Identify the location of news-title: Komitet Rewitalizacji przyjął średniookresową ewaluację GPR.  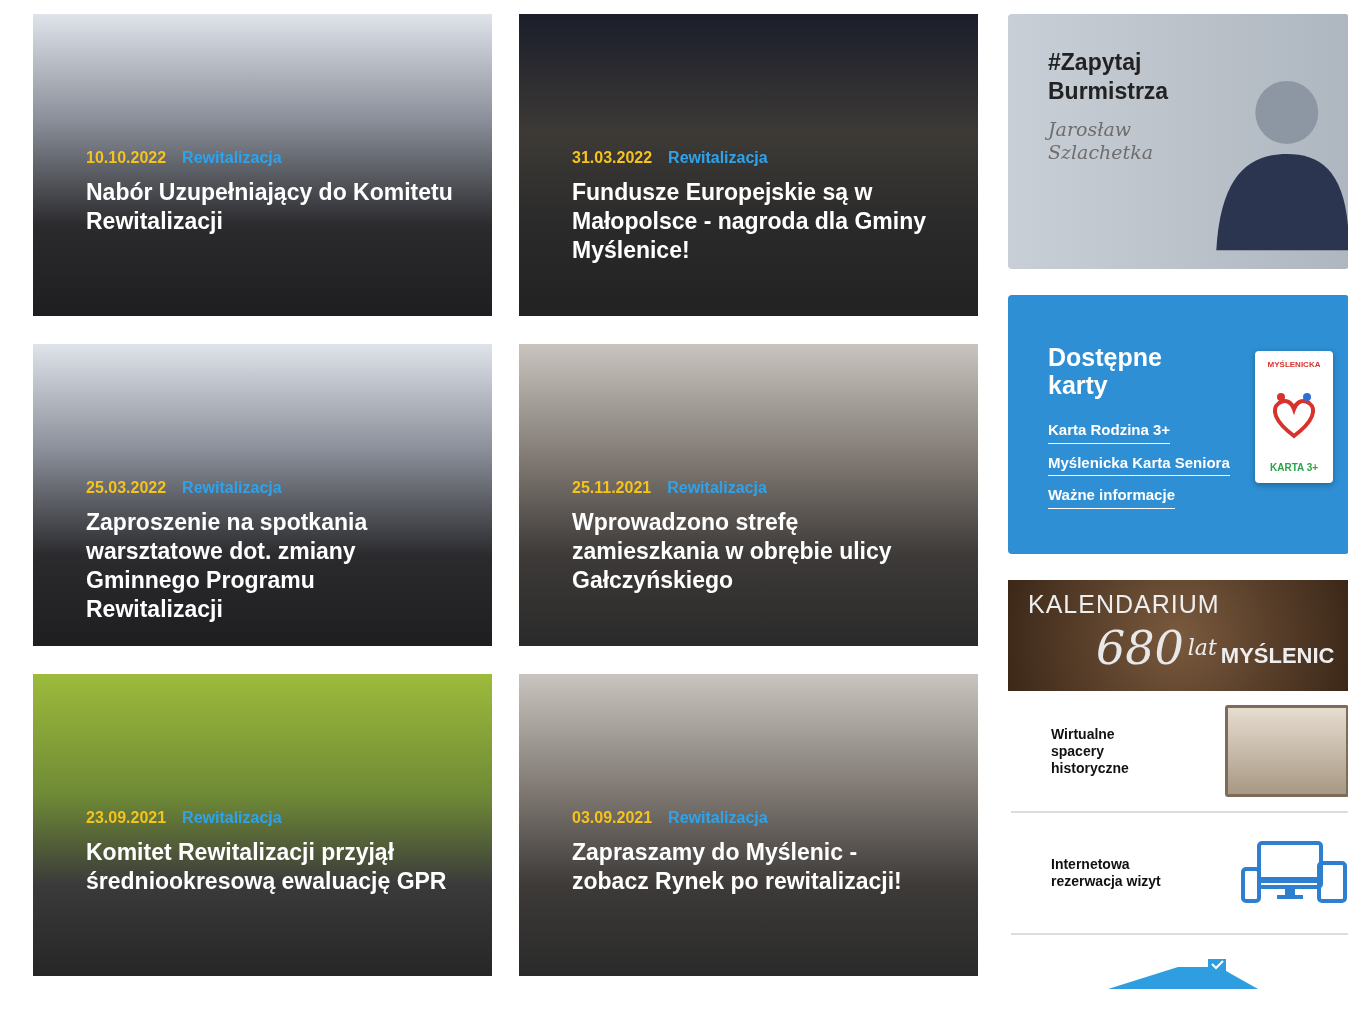
(269, 867).